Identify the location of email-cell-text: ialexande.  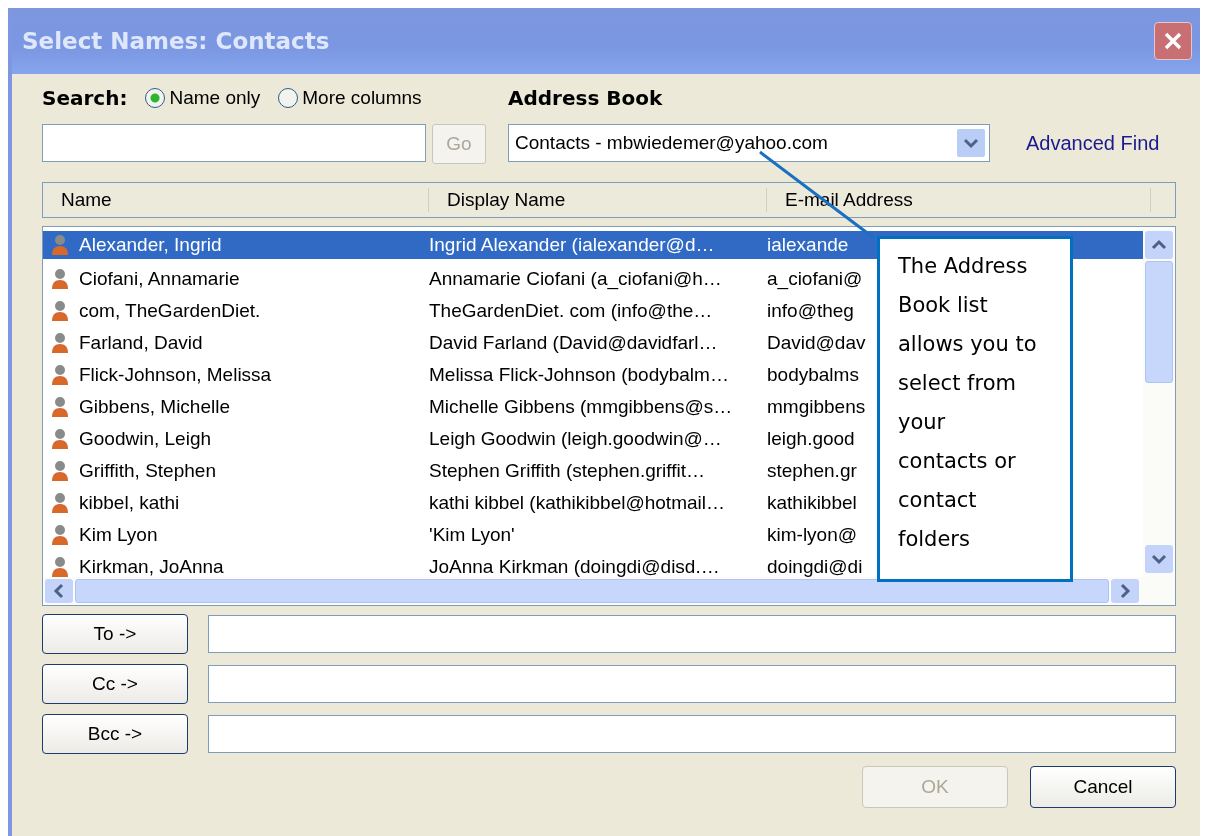
(808, 245).